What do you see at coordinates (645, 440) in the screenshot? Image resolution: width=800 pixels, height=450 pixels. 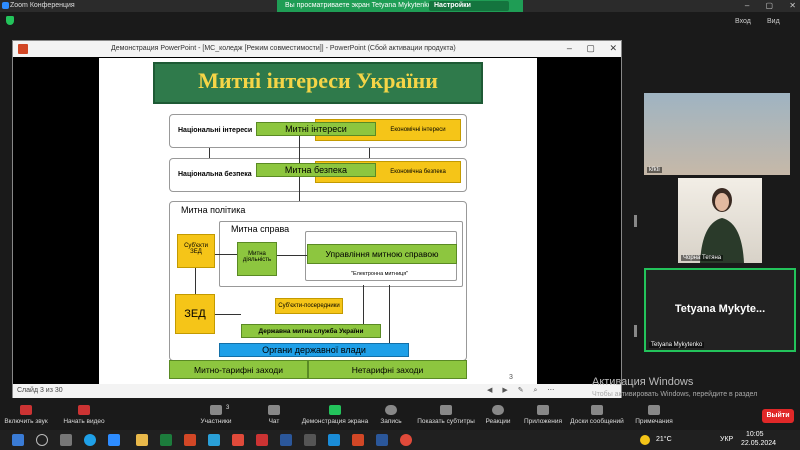 I see `weather-icon` at bounding box center [645, 440].